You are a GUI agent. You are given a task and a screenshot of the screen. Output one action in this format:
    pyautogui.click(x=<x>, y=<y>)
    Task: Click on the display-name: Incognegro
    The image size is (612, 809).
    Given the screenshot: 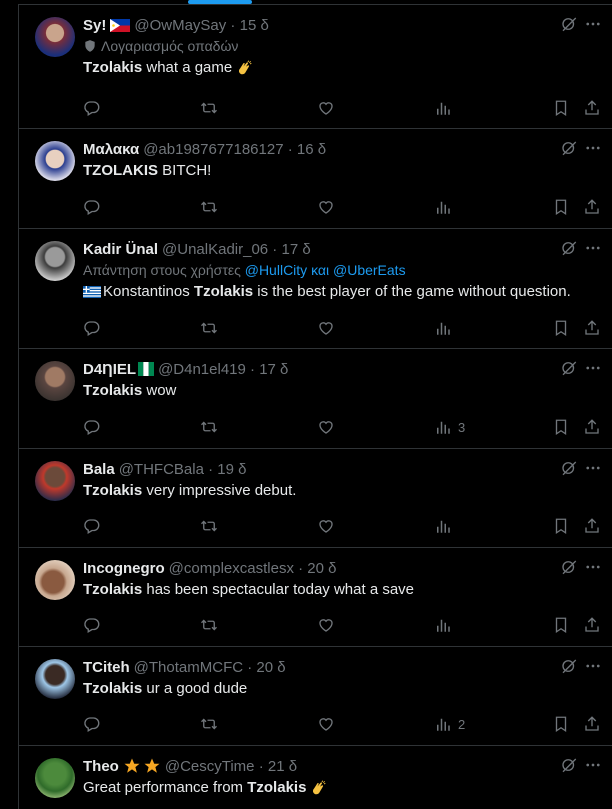 What is the action you would take?
    pyautogui.click(x=124, y=568)
    